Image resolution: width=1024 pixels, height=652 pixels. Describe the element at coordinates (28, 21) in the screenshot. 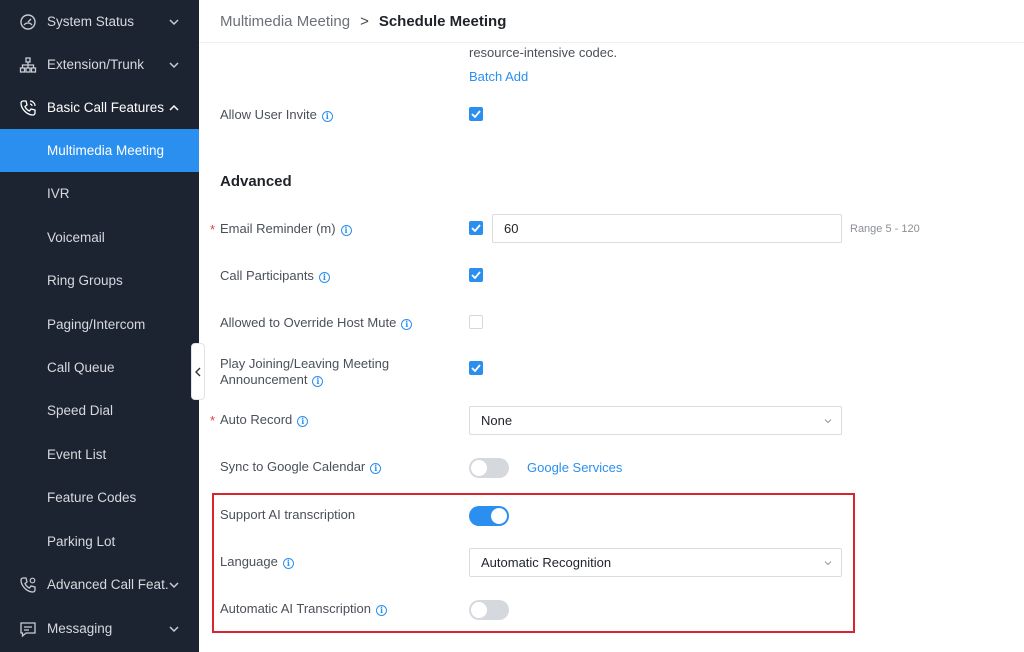

I see `gauge-icon` at that location.